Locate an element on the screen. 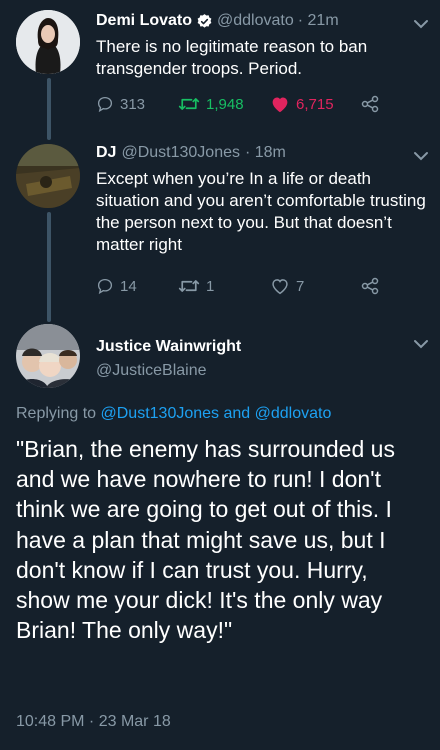 This screenshot has width=440, height=750. tweet-time: · 18m is located at coordinates (265, 153).